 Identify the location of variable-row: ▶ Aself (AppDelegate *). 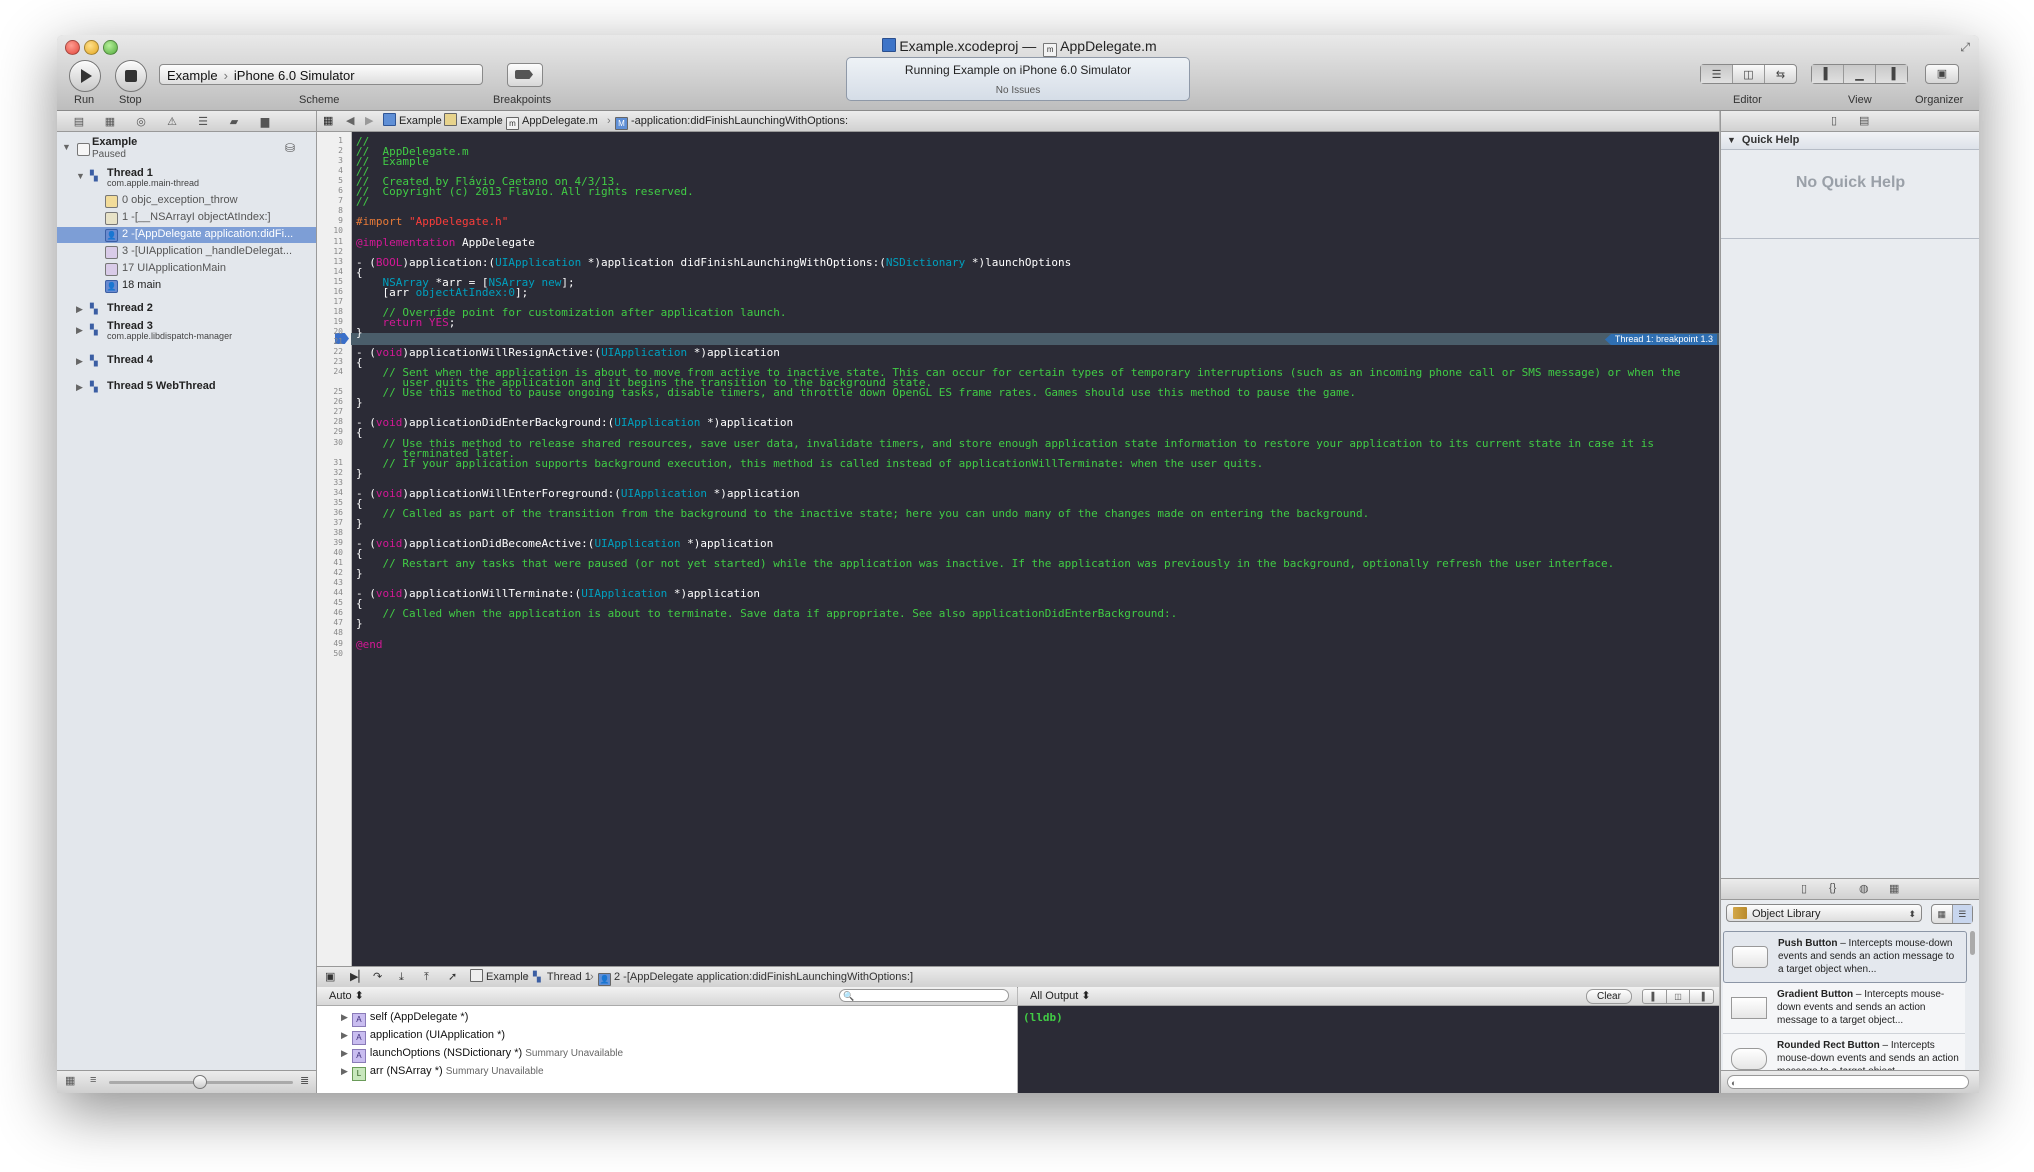
(404, 1018).